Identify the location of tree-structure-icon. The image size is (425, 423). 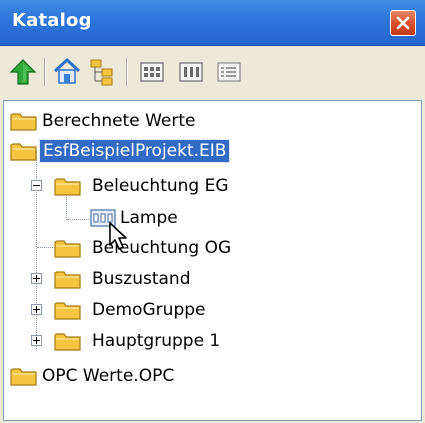
(101, 72).